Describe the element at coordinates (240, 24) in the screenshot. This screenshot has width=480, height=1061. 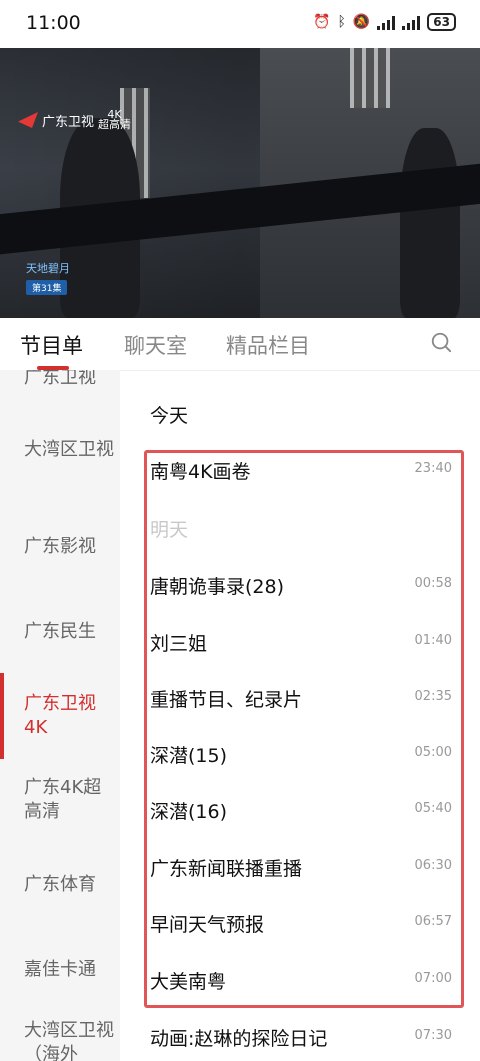
I see `status-bar: 11:00 ⏰ ᛒ 🔕 63` at that location.